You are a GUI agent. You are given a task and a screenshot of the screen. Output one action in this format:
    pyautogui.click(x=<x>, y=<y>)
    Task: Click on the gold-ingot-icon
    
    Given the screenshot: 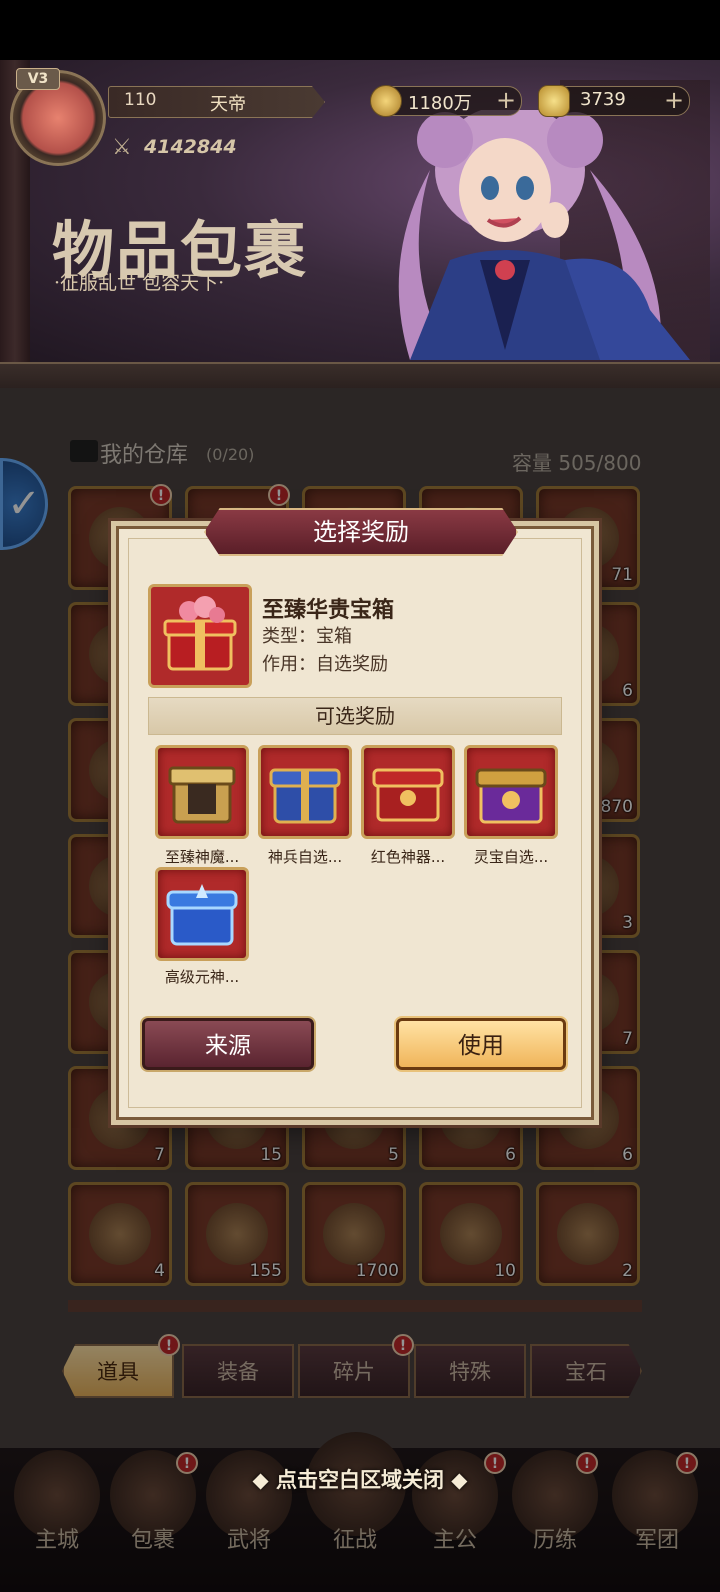 What is the action you would take?
    pyautogui.click(x=554, y=101)
    